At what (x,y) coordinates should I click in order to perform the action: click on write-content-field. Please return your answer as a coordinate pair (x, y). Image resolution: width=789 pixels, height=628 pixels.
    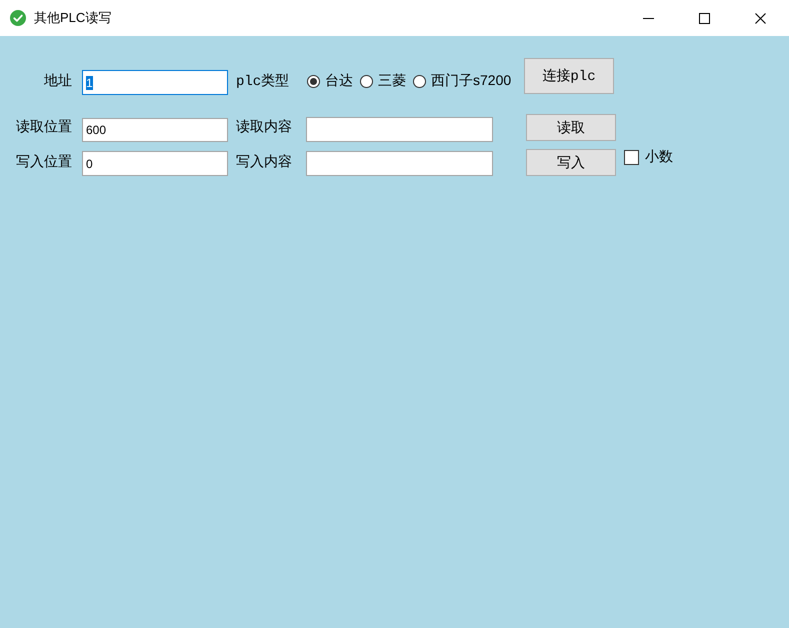
    Looking at the image, I should click on (399, 163).